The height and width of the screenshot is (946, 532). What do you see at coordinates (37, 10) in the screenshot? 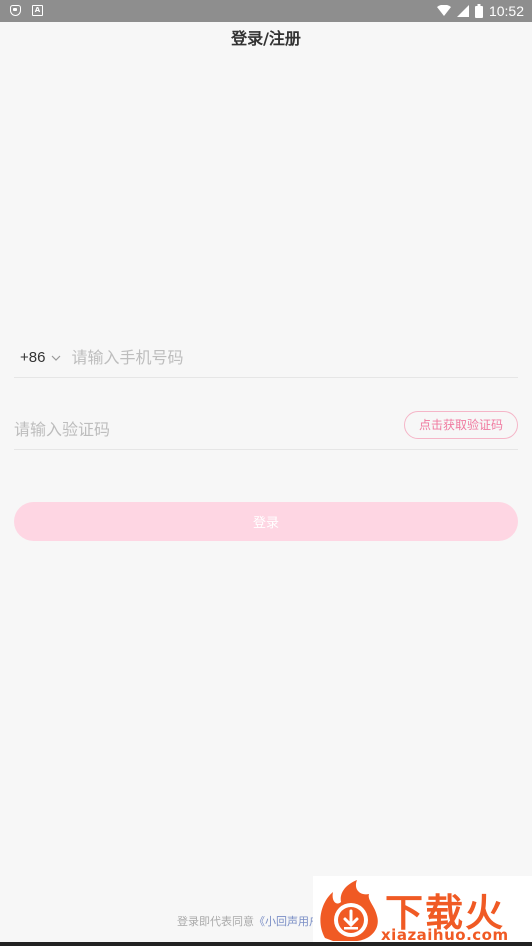
I see `a-letter-icon: A` at bounding box center [37, 10].